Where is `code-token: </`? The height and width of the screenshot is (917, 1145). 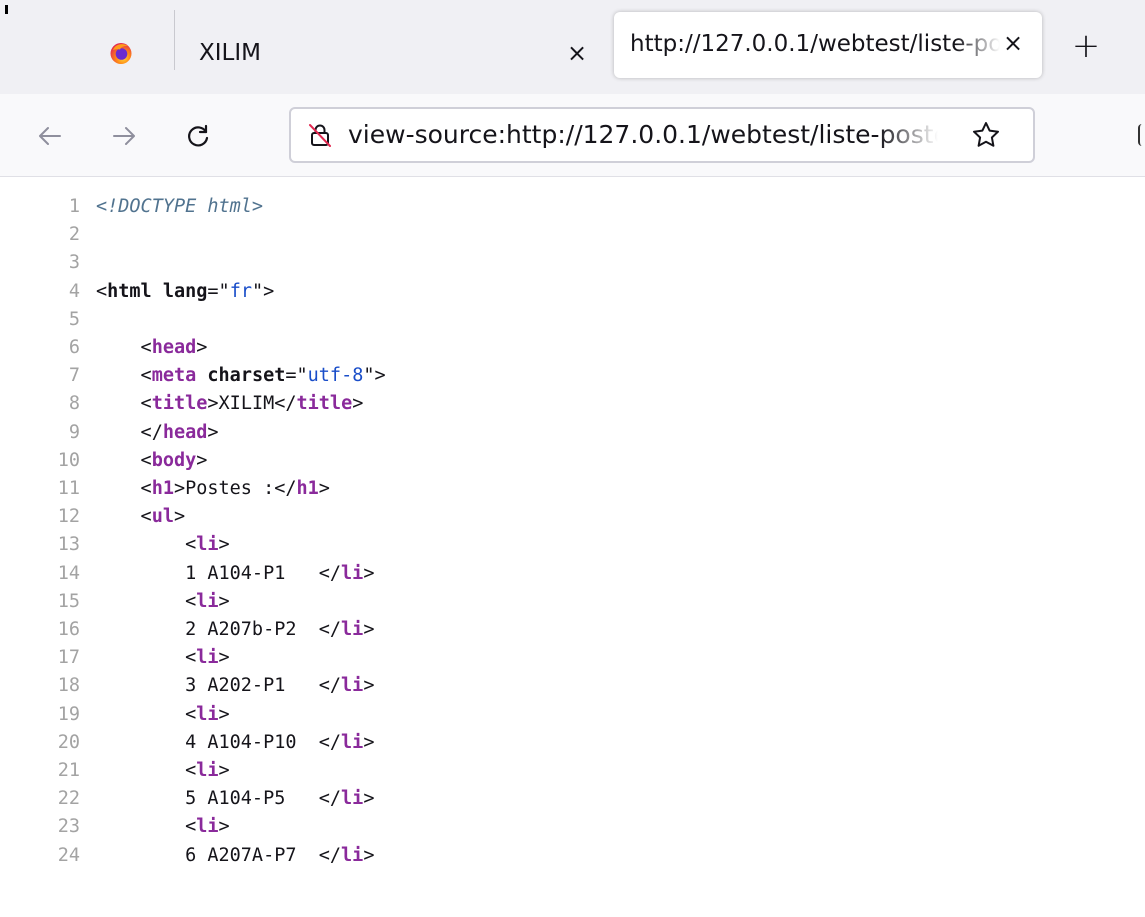 code-token: </ is located at coordinates (129, 432).